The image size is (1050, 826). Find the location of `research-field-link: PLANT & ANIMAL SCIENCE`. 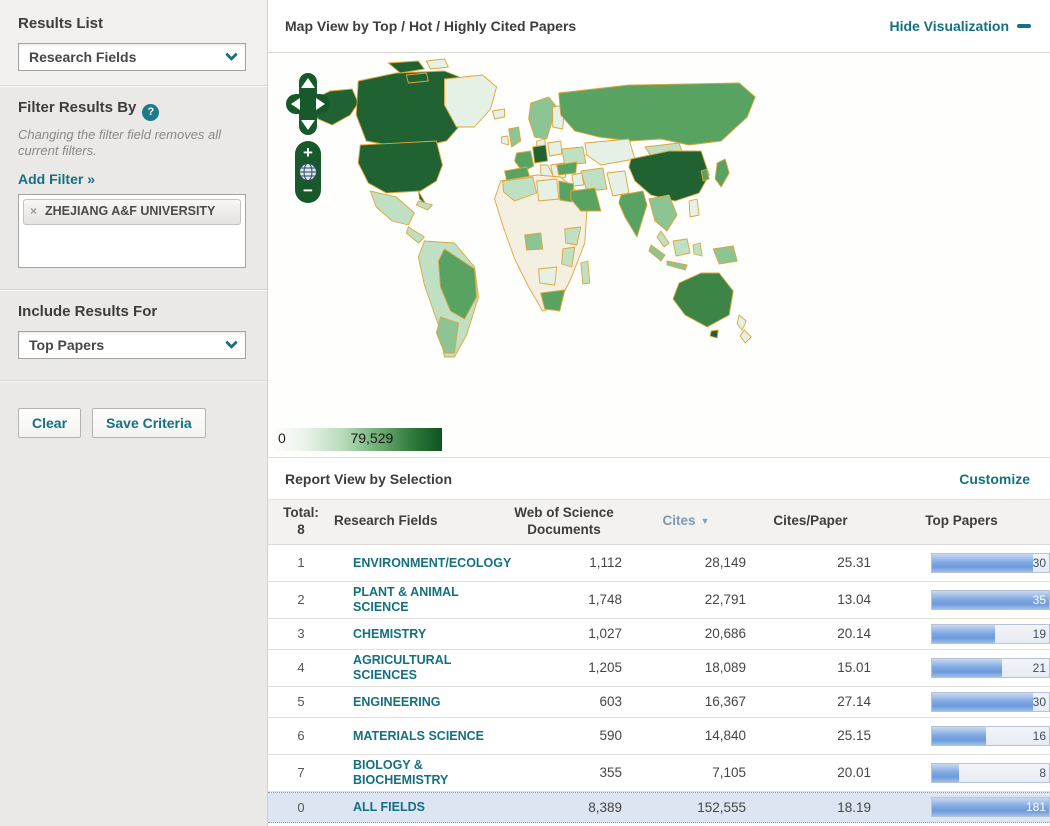

research-field-link: PLANT & ANIMAL SCIENCE is located at coordinates (425, 600).